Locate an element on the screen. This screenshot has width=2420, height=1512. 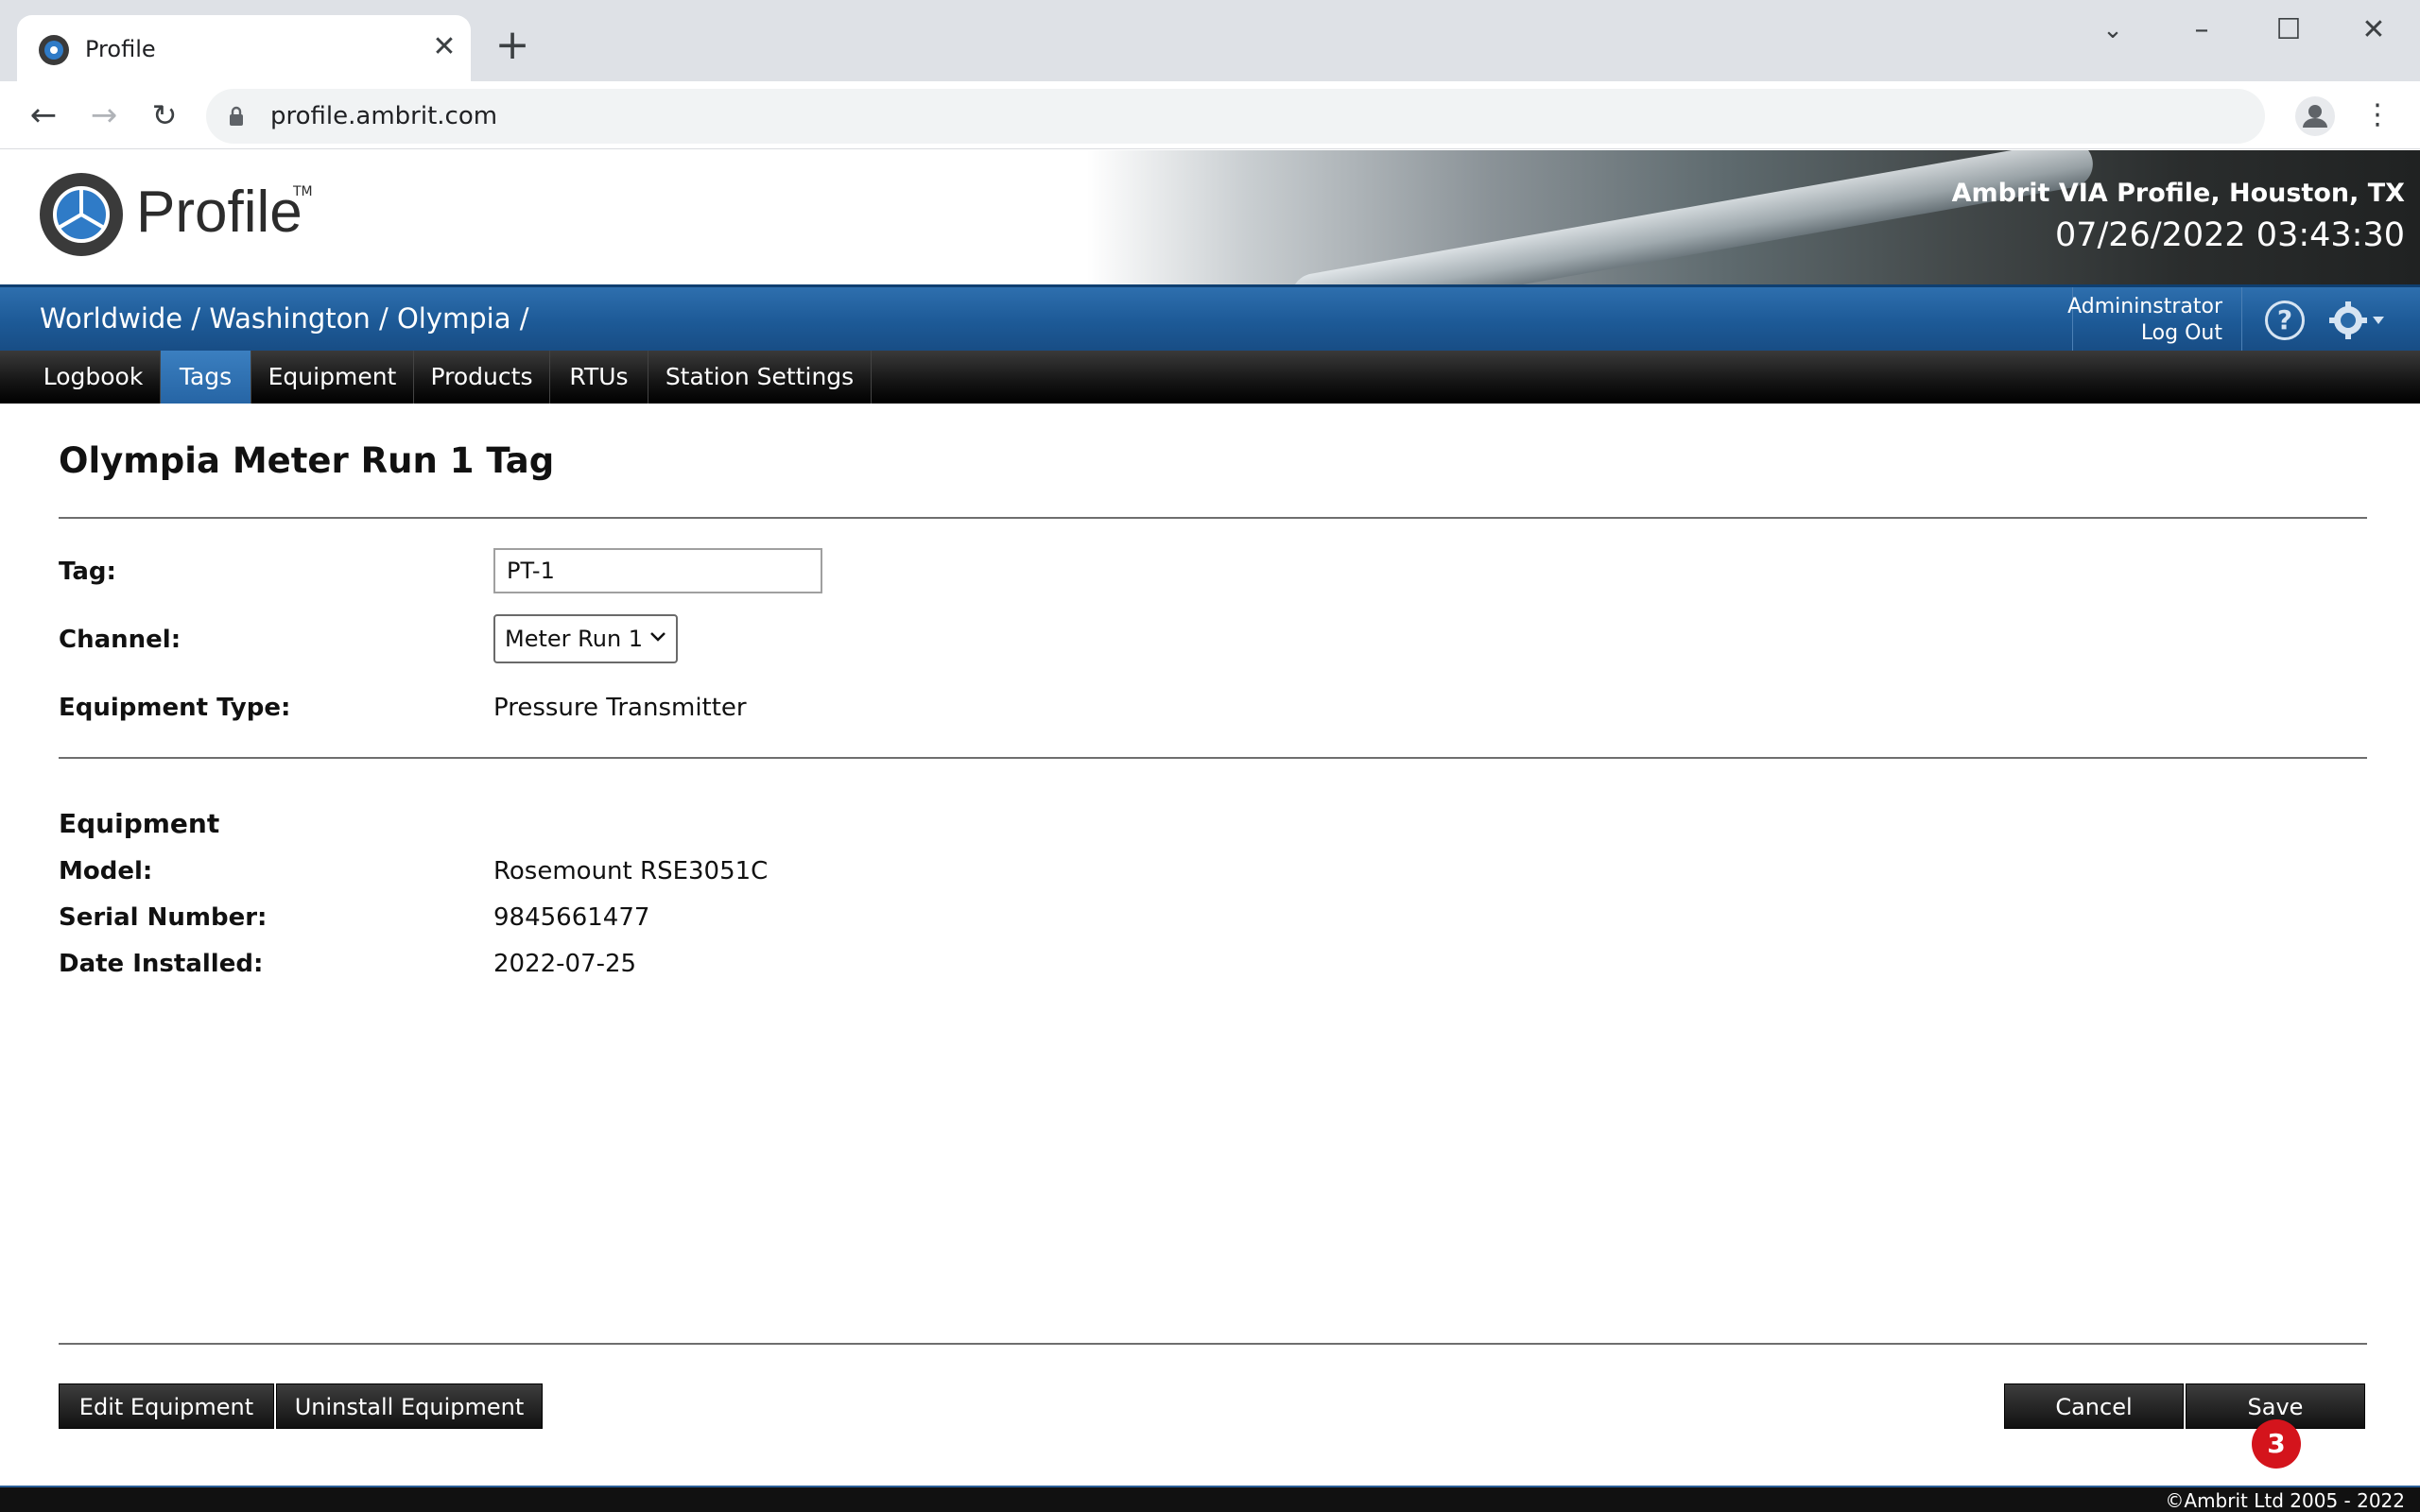
page-title: Olympia Meter Run 1 Tag is located at coordinates (307, 460).